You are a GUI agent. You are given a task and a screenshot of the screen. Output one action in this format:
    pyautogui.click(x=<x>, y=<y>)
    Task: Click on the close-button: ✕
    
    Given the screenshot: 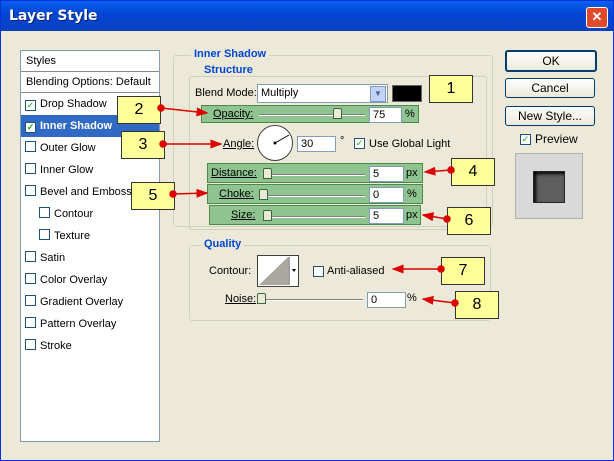 What is the action you would take?
    pyautogui.click(x=597, y=17)
    